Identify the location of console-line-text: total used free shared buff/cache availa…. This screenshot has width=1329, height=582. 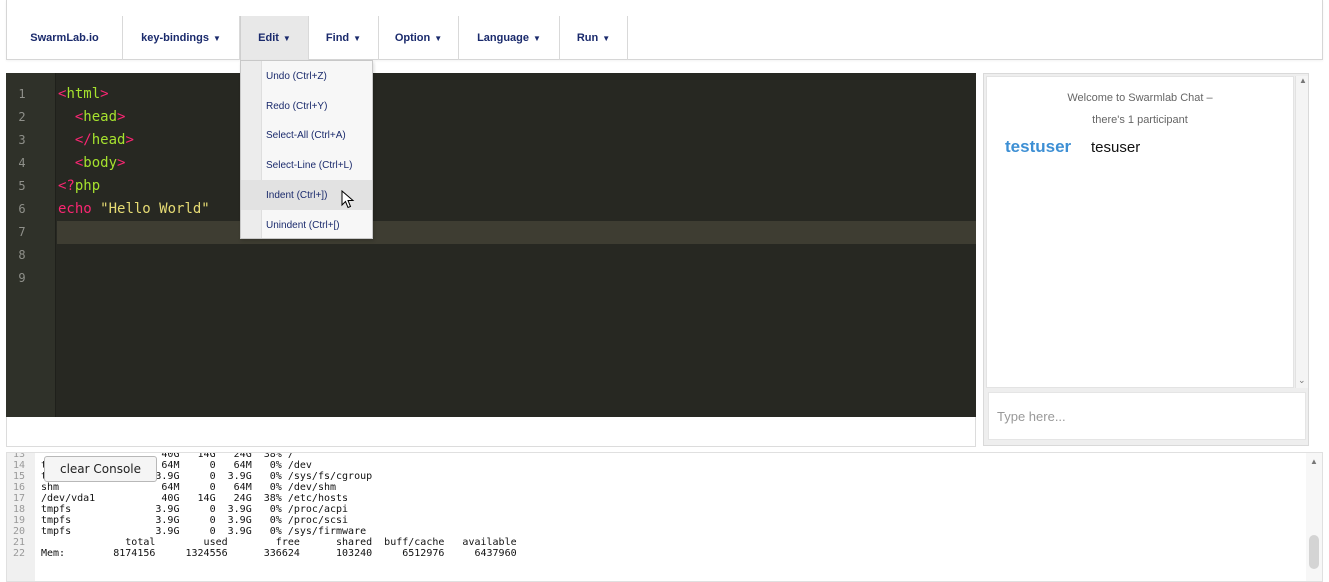
(279, 542).